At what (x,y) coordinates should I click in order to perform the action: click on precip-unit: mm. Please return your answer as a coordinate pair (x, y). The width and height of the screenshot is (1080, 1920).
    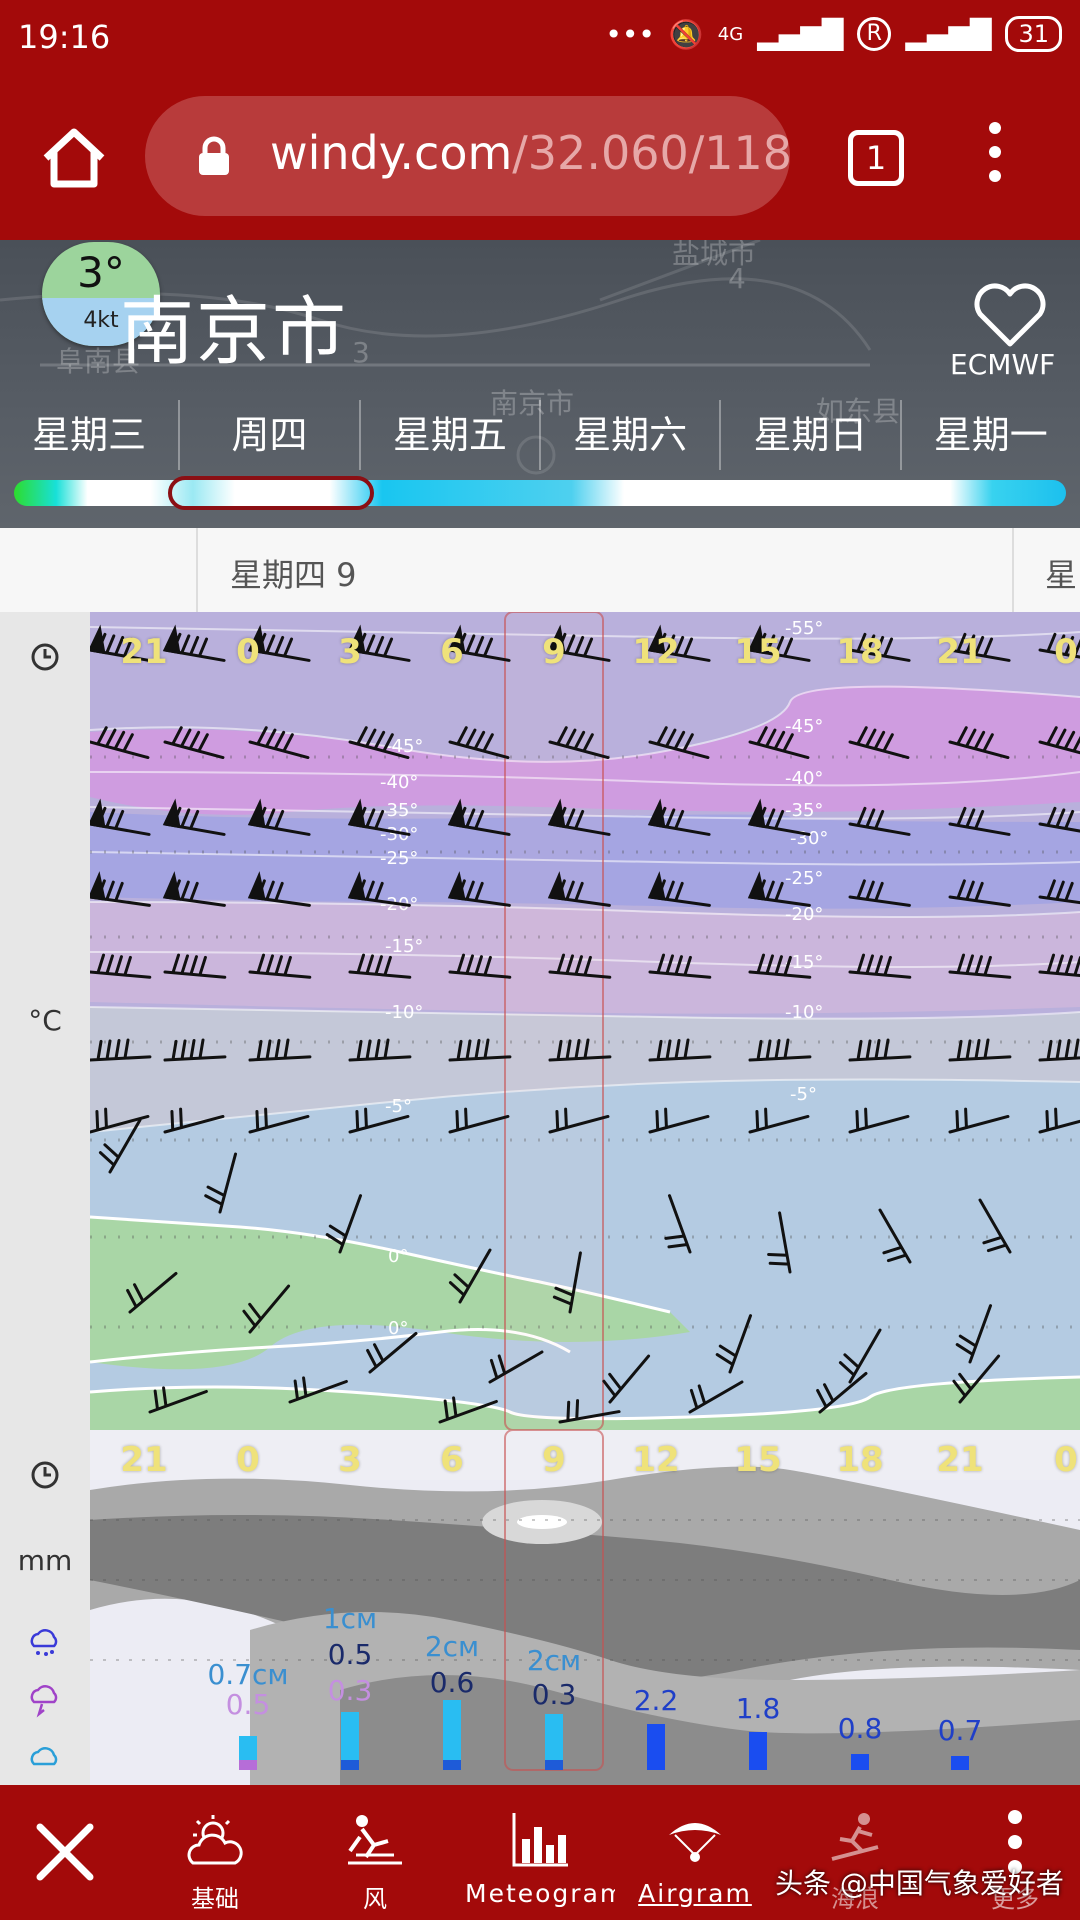
    Looking at the image, I should click on (45, 1560).